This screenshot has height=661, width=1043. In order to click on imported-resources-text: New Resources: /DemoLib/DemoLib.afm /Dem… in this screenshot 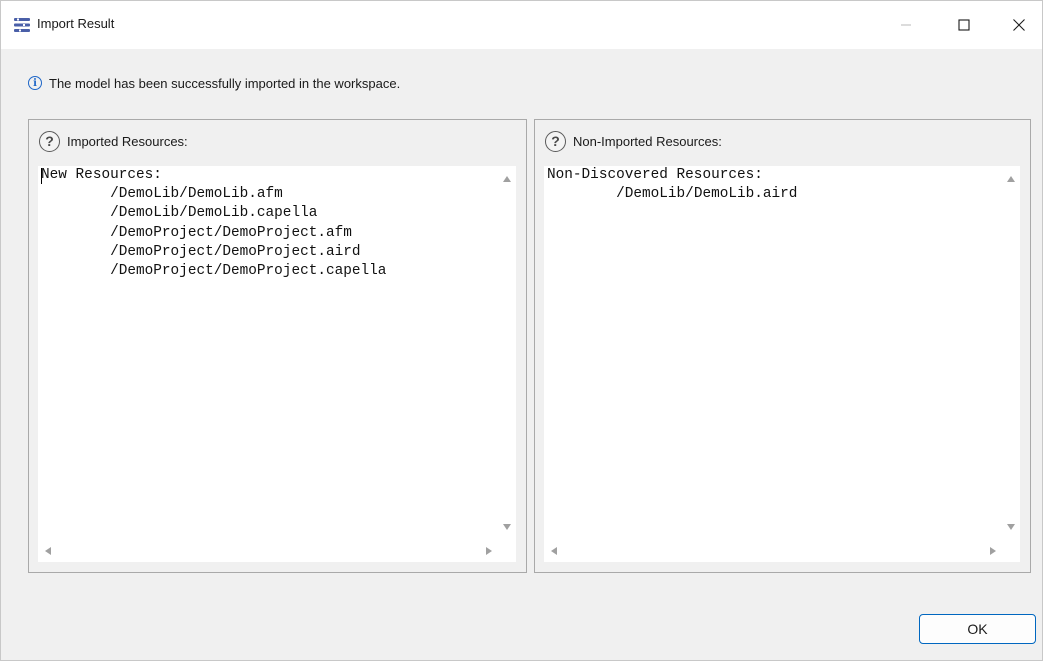, I will do `click(214, 223)`.